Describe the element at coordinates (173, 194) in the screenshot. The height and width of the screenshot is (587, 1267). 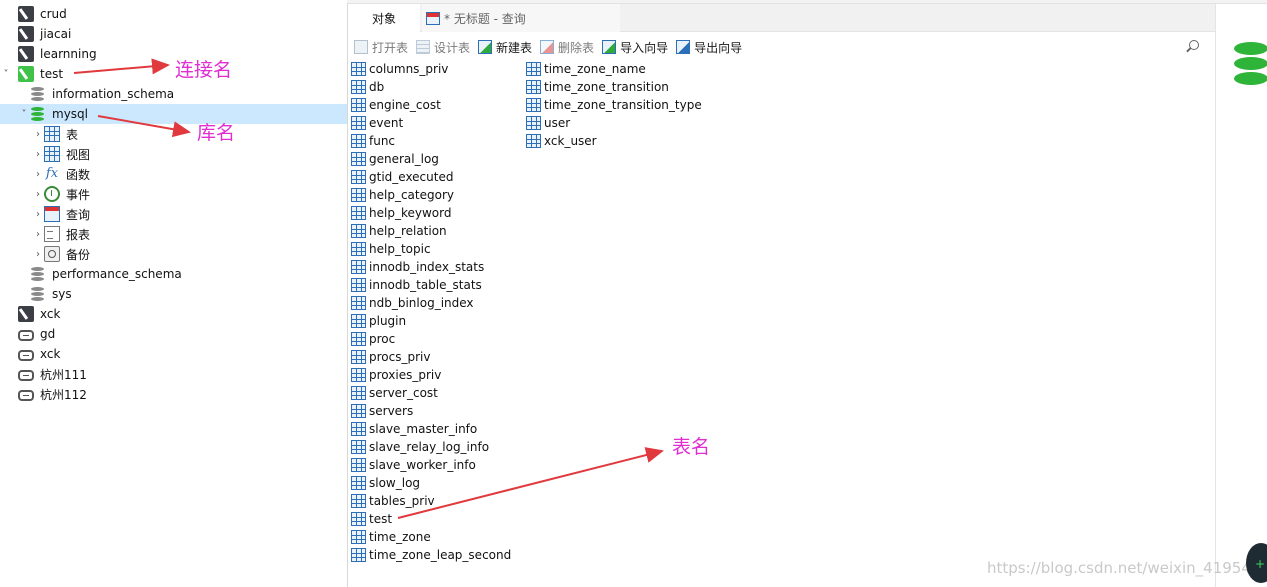
I see `tree-item: › 事件` at that location.